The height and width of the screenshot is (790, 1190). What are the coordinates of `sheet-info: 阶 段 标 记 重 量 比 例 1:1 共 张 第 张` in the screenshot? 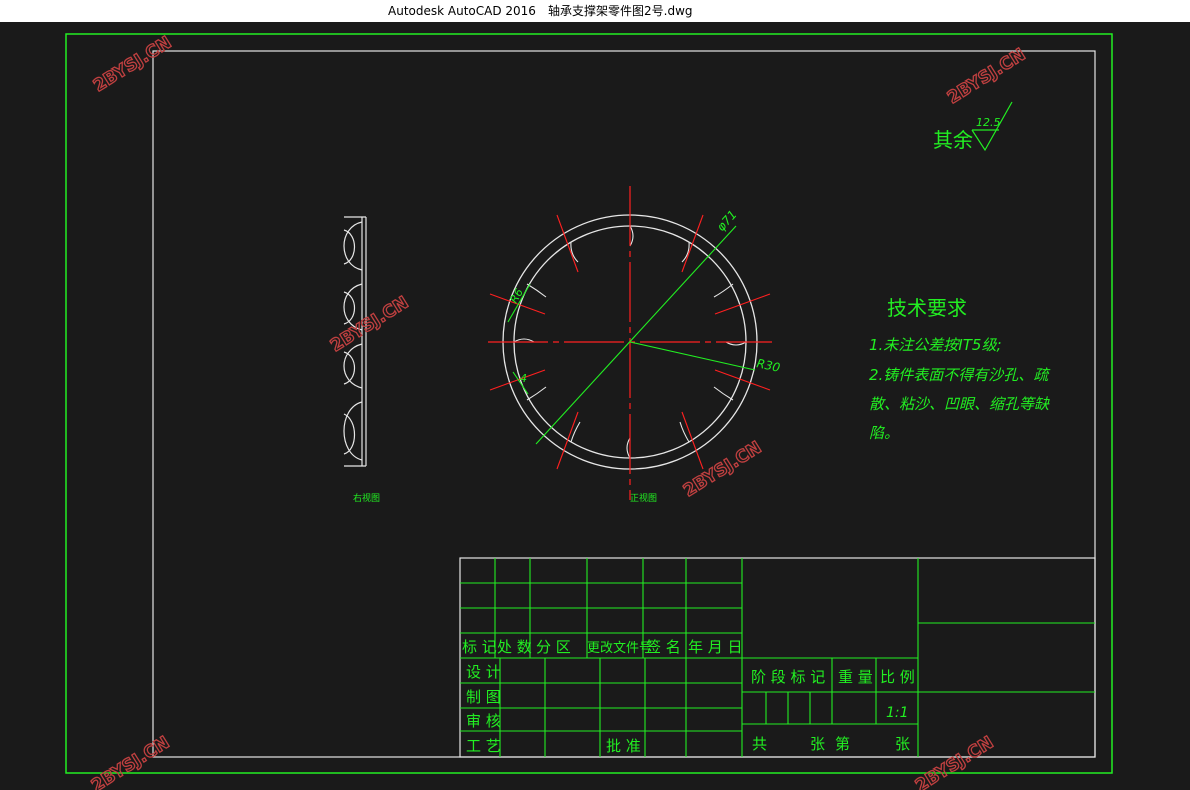 It's located at (833, 710).